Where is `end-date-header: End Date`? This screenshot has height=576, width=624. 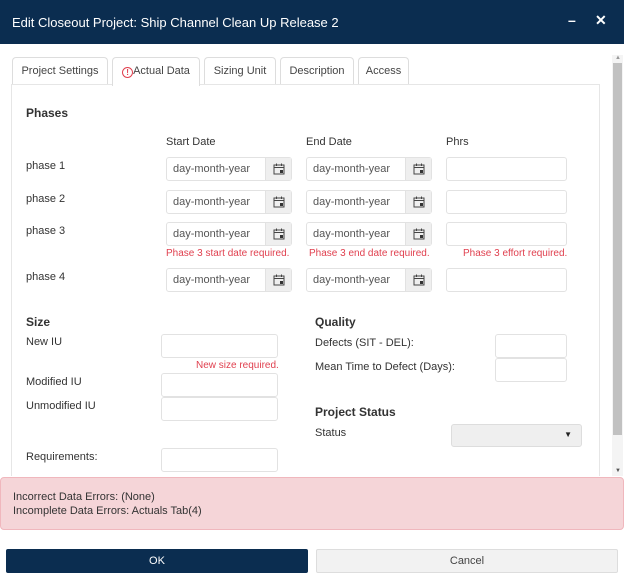 end-date-header: End Date is located at coordinates (329, 142).